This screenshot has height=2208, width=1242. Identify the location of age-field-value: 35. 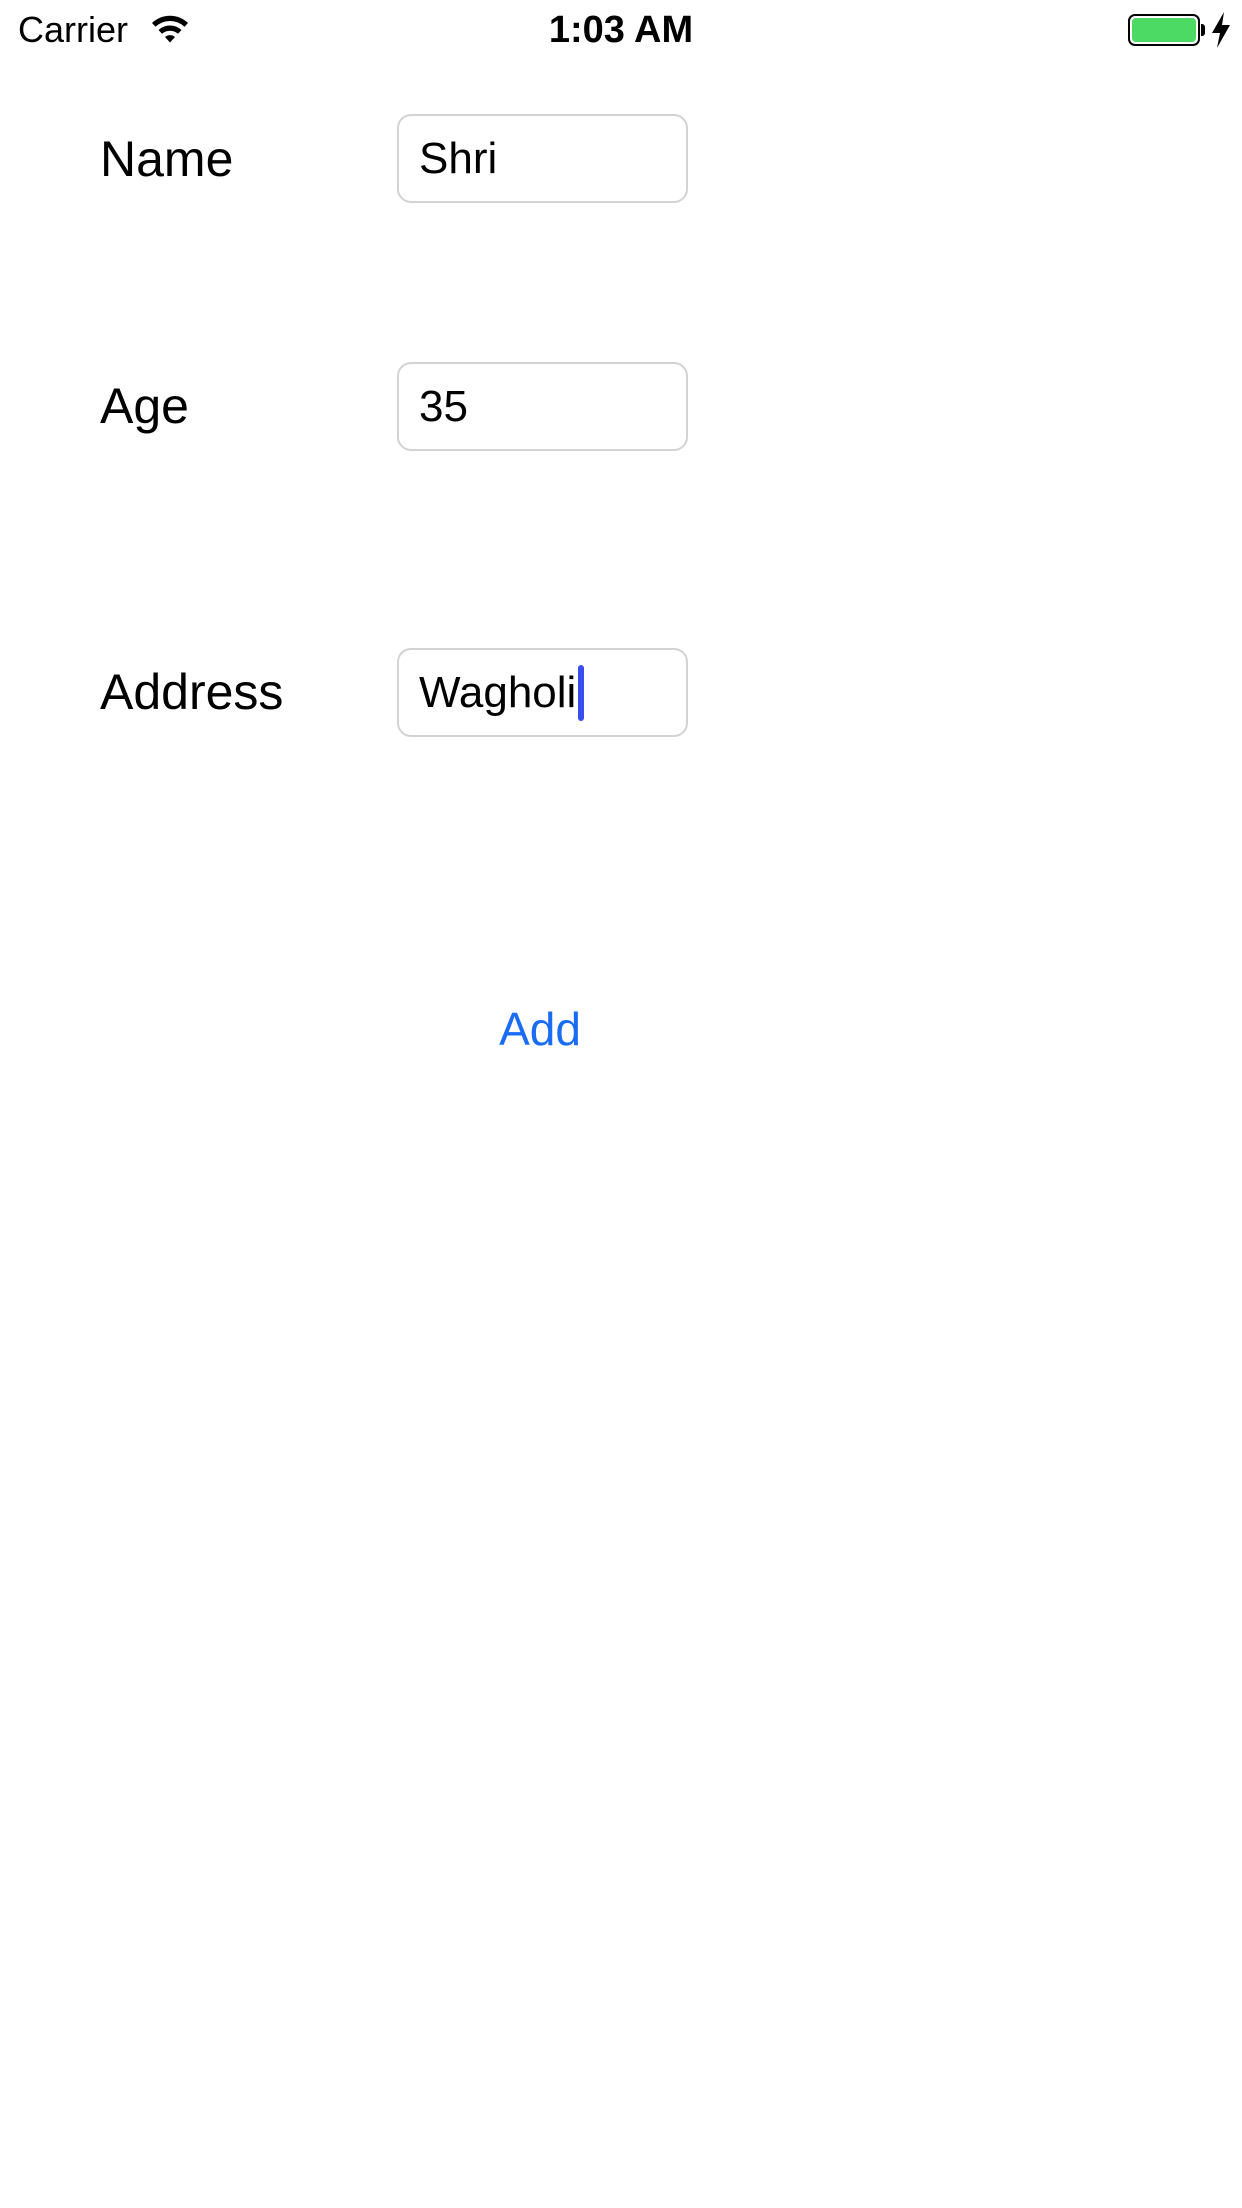
(443, 406).